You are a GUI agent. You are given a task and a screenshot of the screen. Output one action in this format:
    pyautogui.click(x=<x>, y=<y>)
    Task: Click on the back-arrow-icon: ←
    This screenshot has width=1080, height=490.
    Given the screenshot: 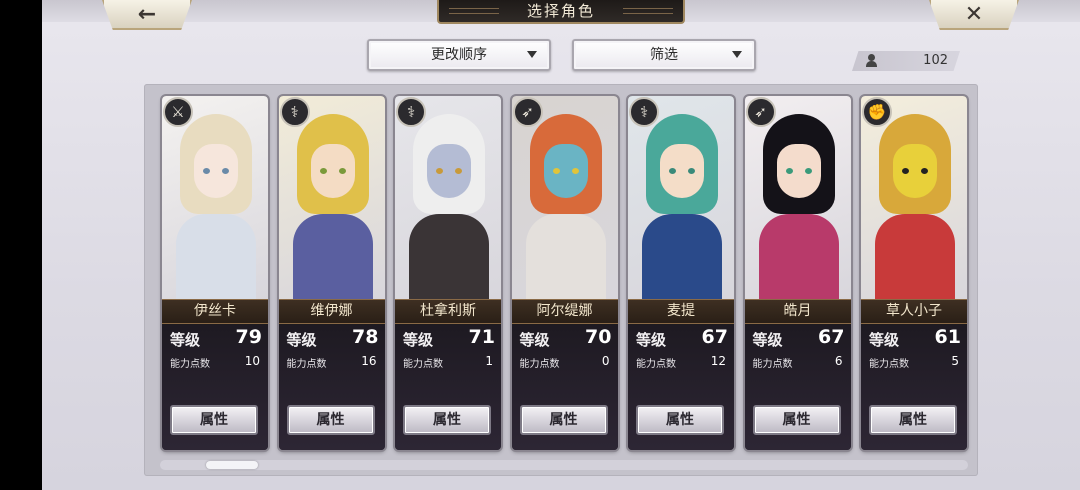 What is the action you would take?
    pyautogui.click(x=147, y=14)
    